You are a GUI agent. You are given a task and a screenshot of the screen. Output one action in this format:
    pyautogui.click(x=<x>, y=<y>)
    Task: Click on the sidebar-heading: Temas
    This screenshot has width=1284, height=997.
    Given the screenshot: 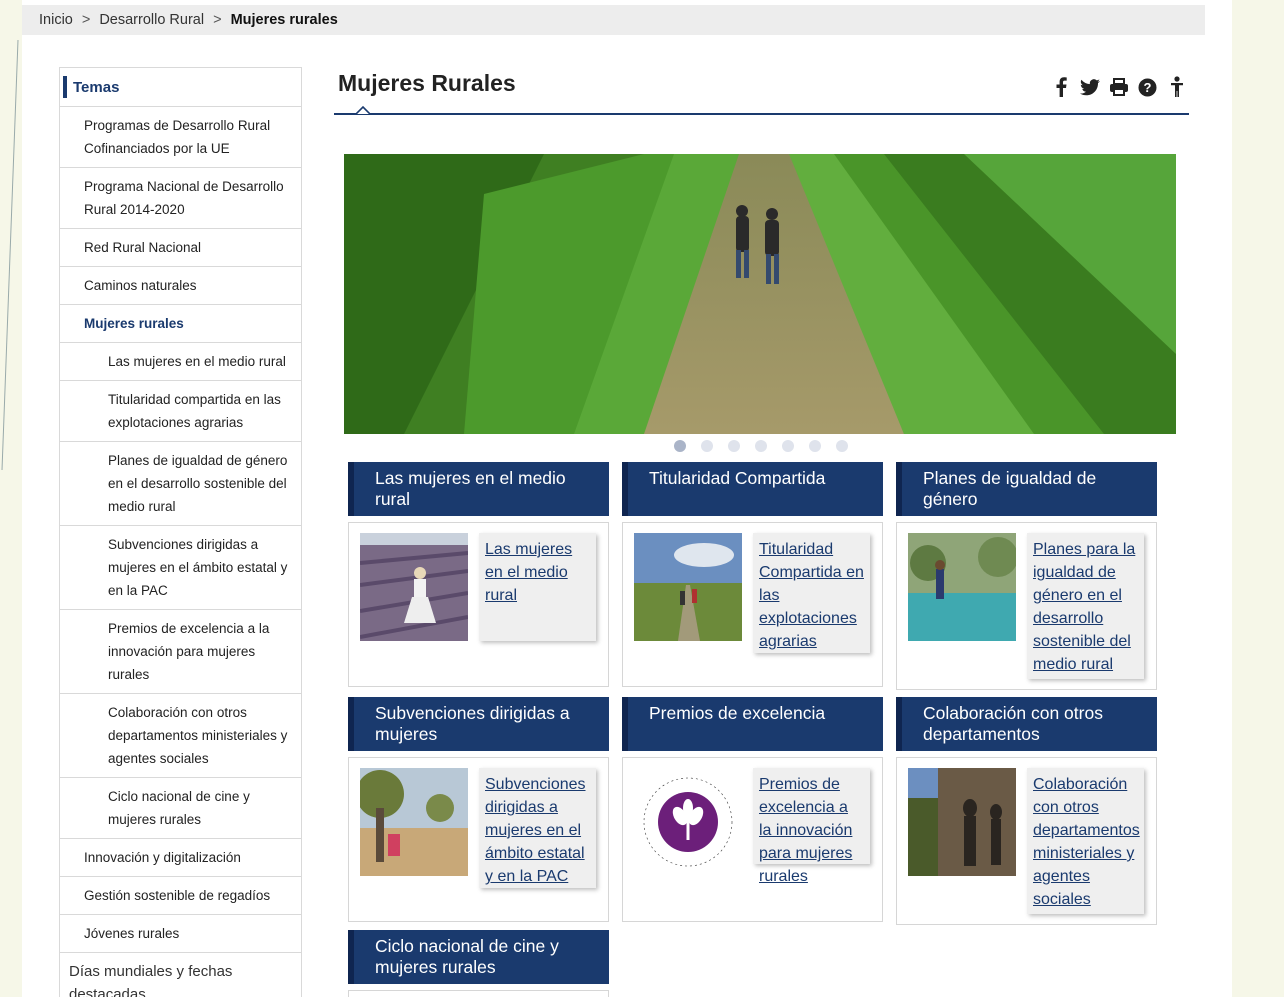 What is the action you would take?
    pyautogui.click(x=180, y=87)
    